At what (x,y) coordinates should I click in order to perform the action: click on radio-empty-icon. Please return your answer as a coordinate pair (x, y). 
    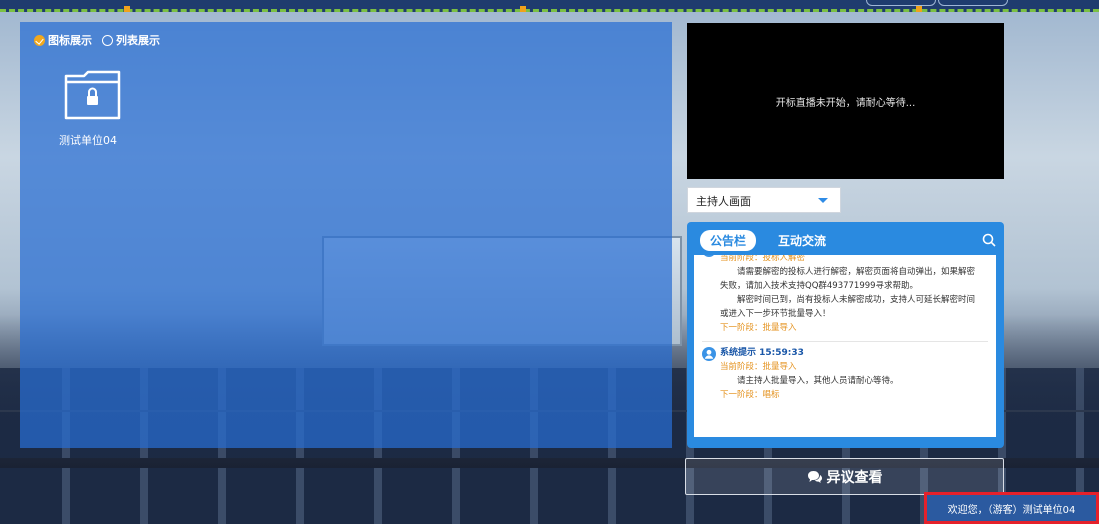
    Looking at the image, I should click on (107, 40).